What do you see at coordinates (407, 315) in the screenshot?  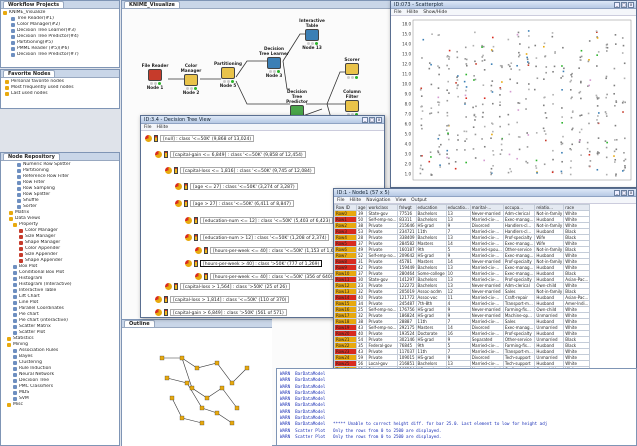 I see `table-cell: 186824` at bounding box center [407, 315].